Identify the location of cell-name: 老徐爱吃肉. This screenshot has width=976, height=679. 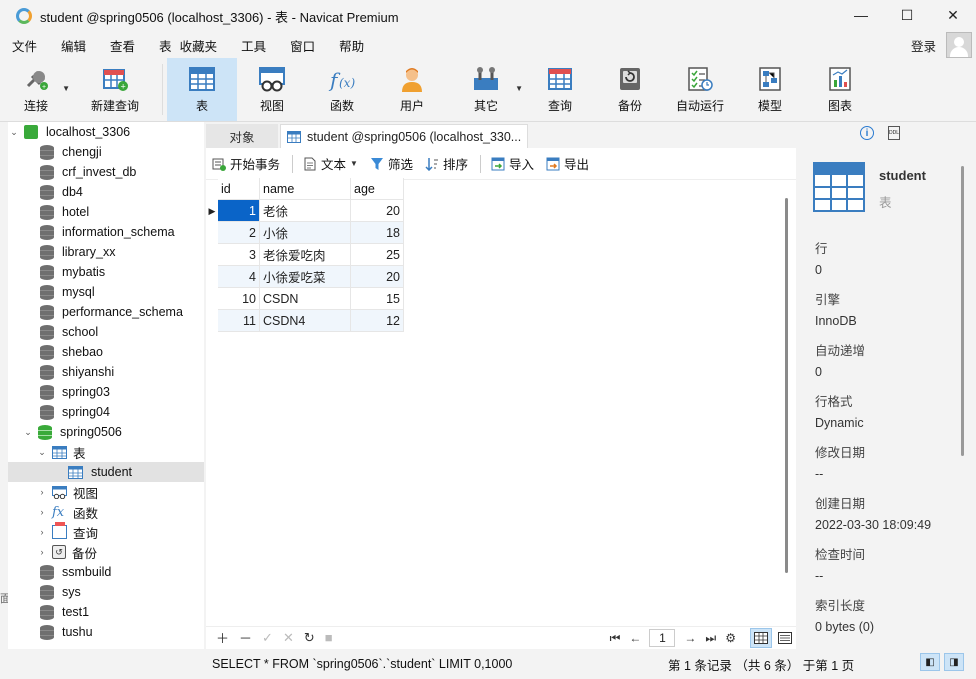
(305, 255).